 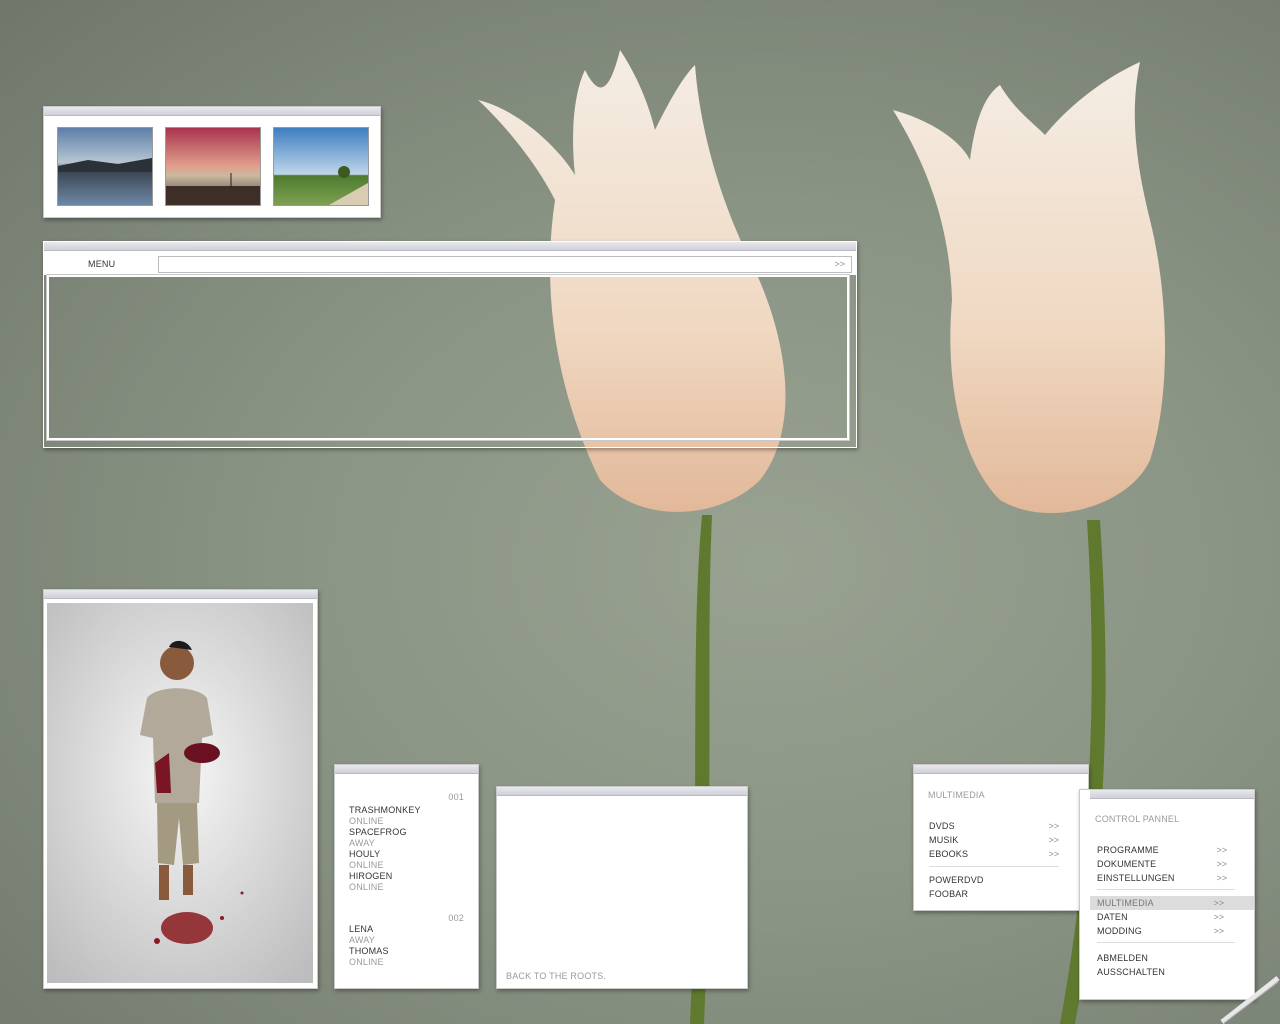 What do you see at coordinates (1172, 931) in the screenshot?
I see `menu-item-modding: MODDING >>` at bounding box center [1172, 931].